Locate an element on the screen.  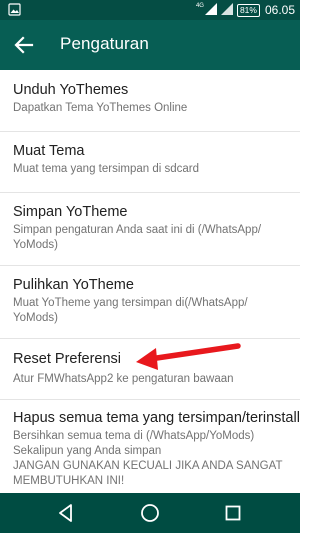
setting-summary-line: MEMBUTUHKAN INI! is located at coordinates (69, 481).